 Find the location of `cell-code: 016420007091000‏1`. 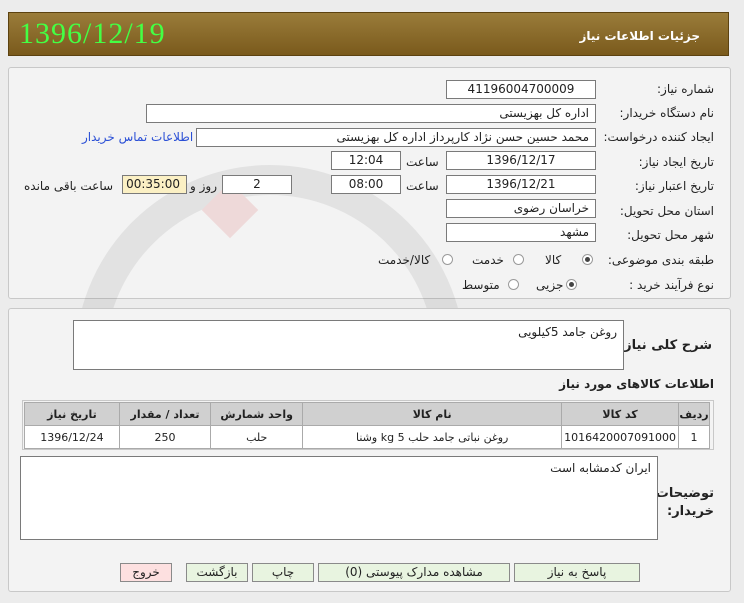

cell-code: 016420007091000‏1 is located at coordinates (620, 437).